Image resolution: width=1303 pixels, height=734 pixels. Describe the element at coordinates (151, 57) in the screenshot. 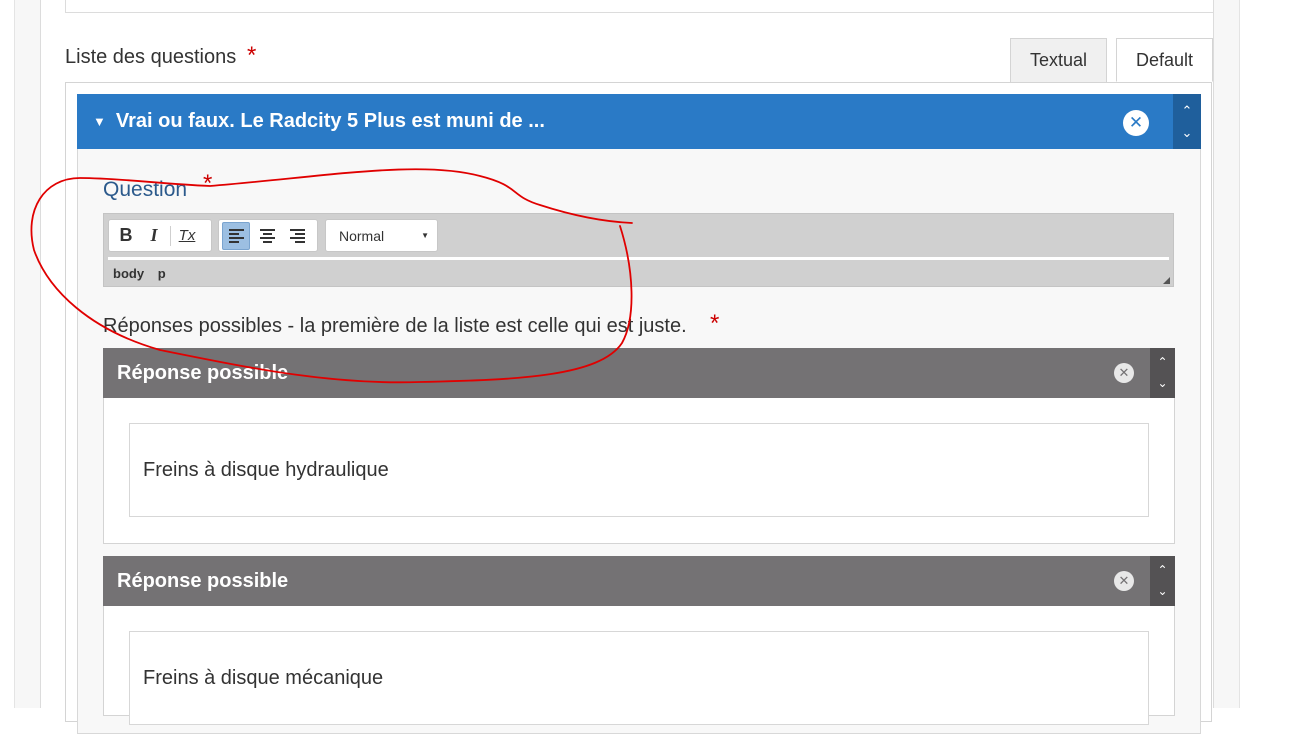

I see `question-list-label: Liste des questions` at that location.